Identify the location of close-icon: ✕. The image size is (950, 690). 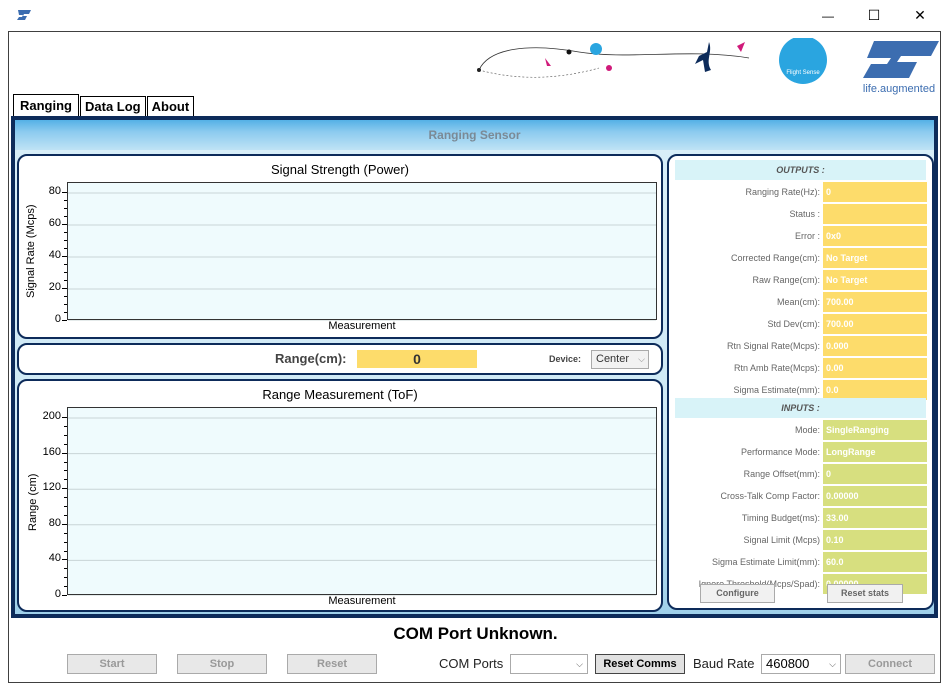
(920, 15).